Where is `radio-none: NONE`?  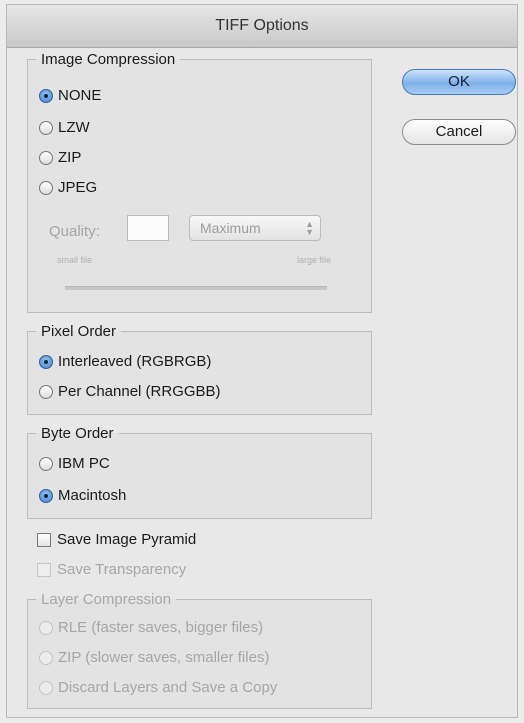
radio-none: NONE is located at coordinates (70, 95).